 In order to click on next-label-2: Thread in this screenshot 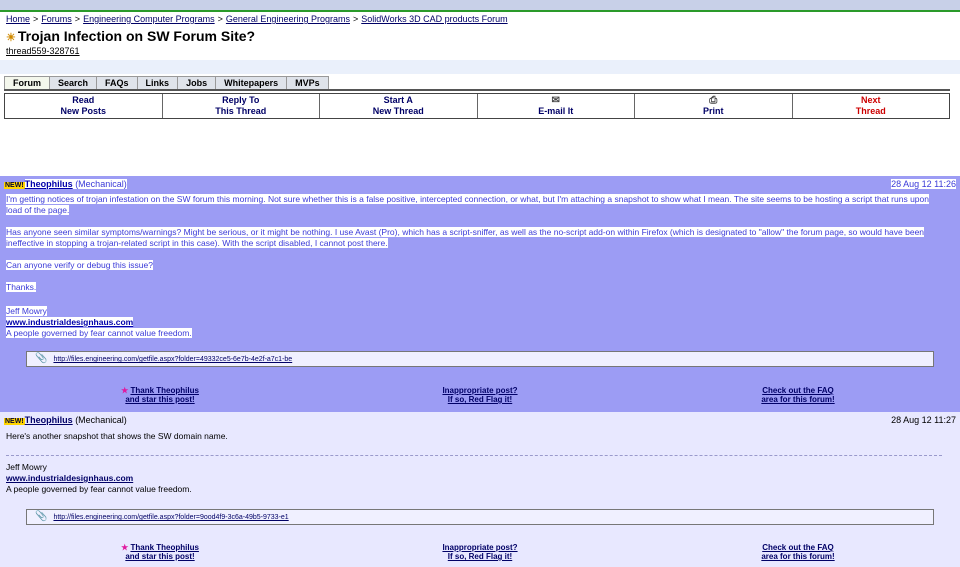, I will do `click(870, 111)`.